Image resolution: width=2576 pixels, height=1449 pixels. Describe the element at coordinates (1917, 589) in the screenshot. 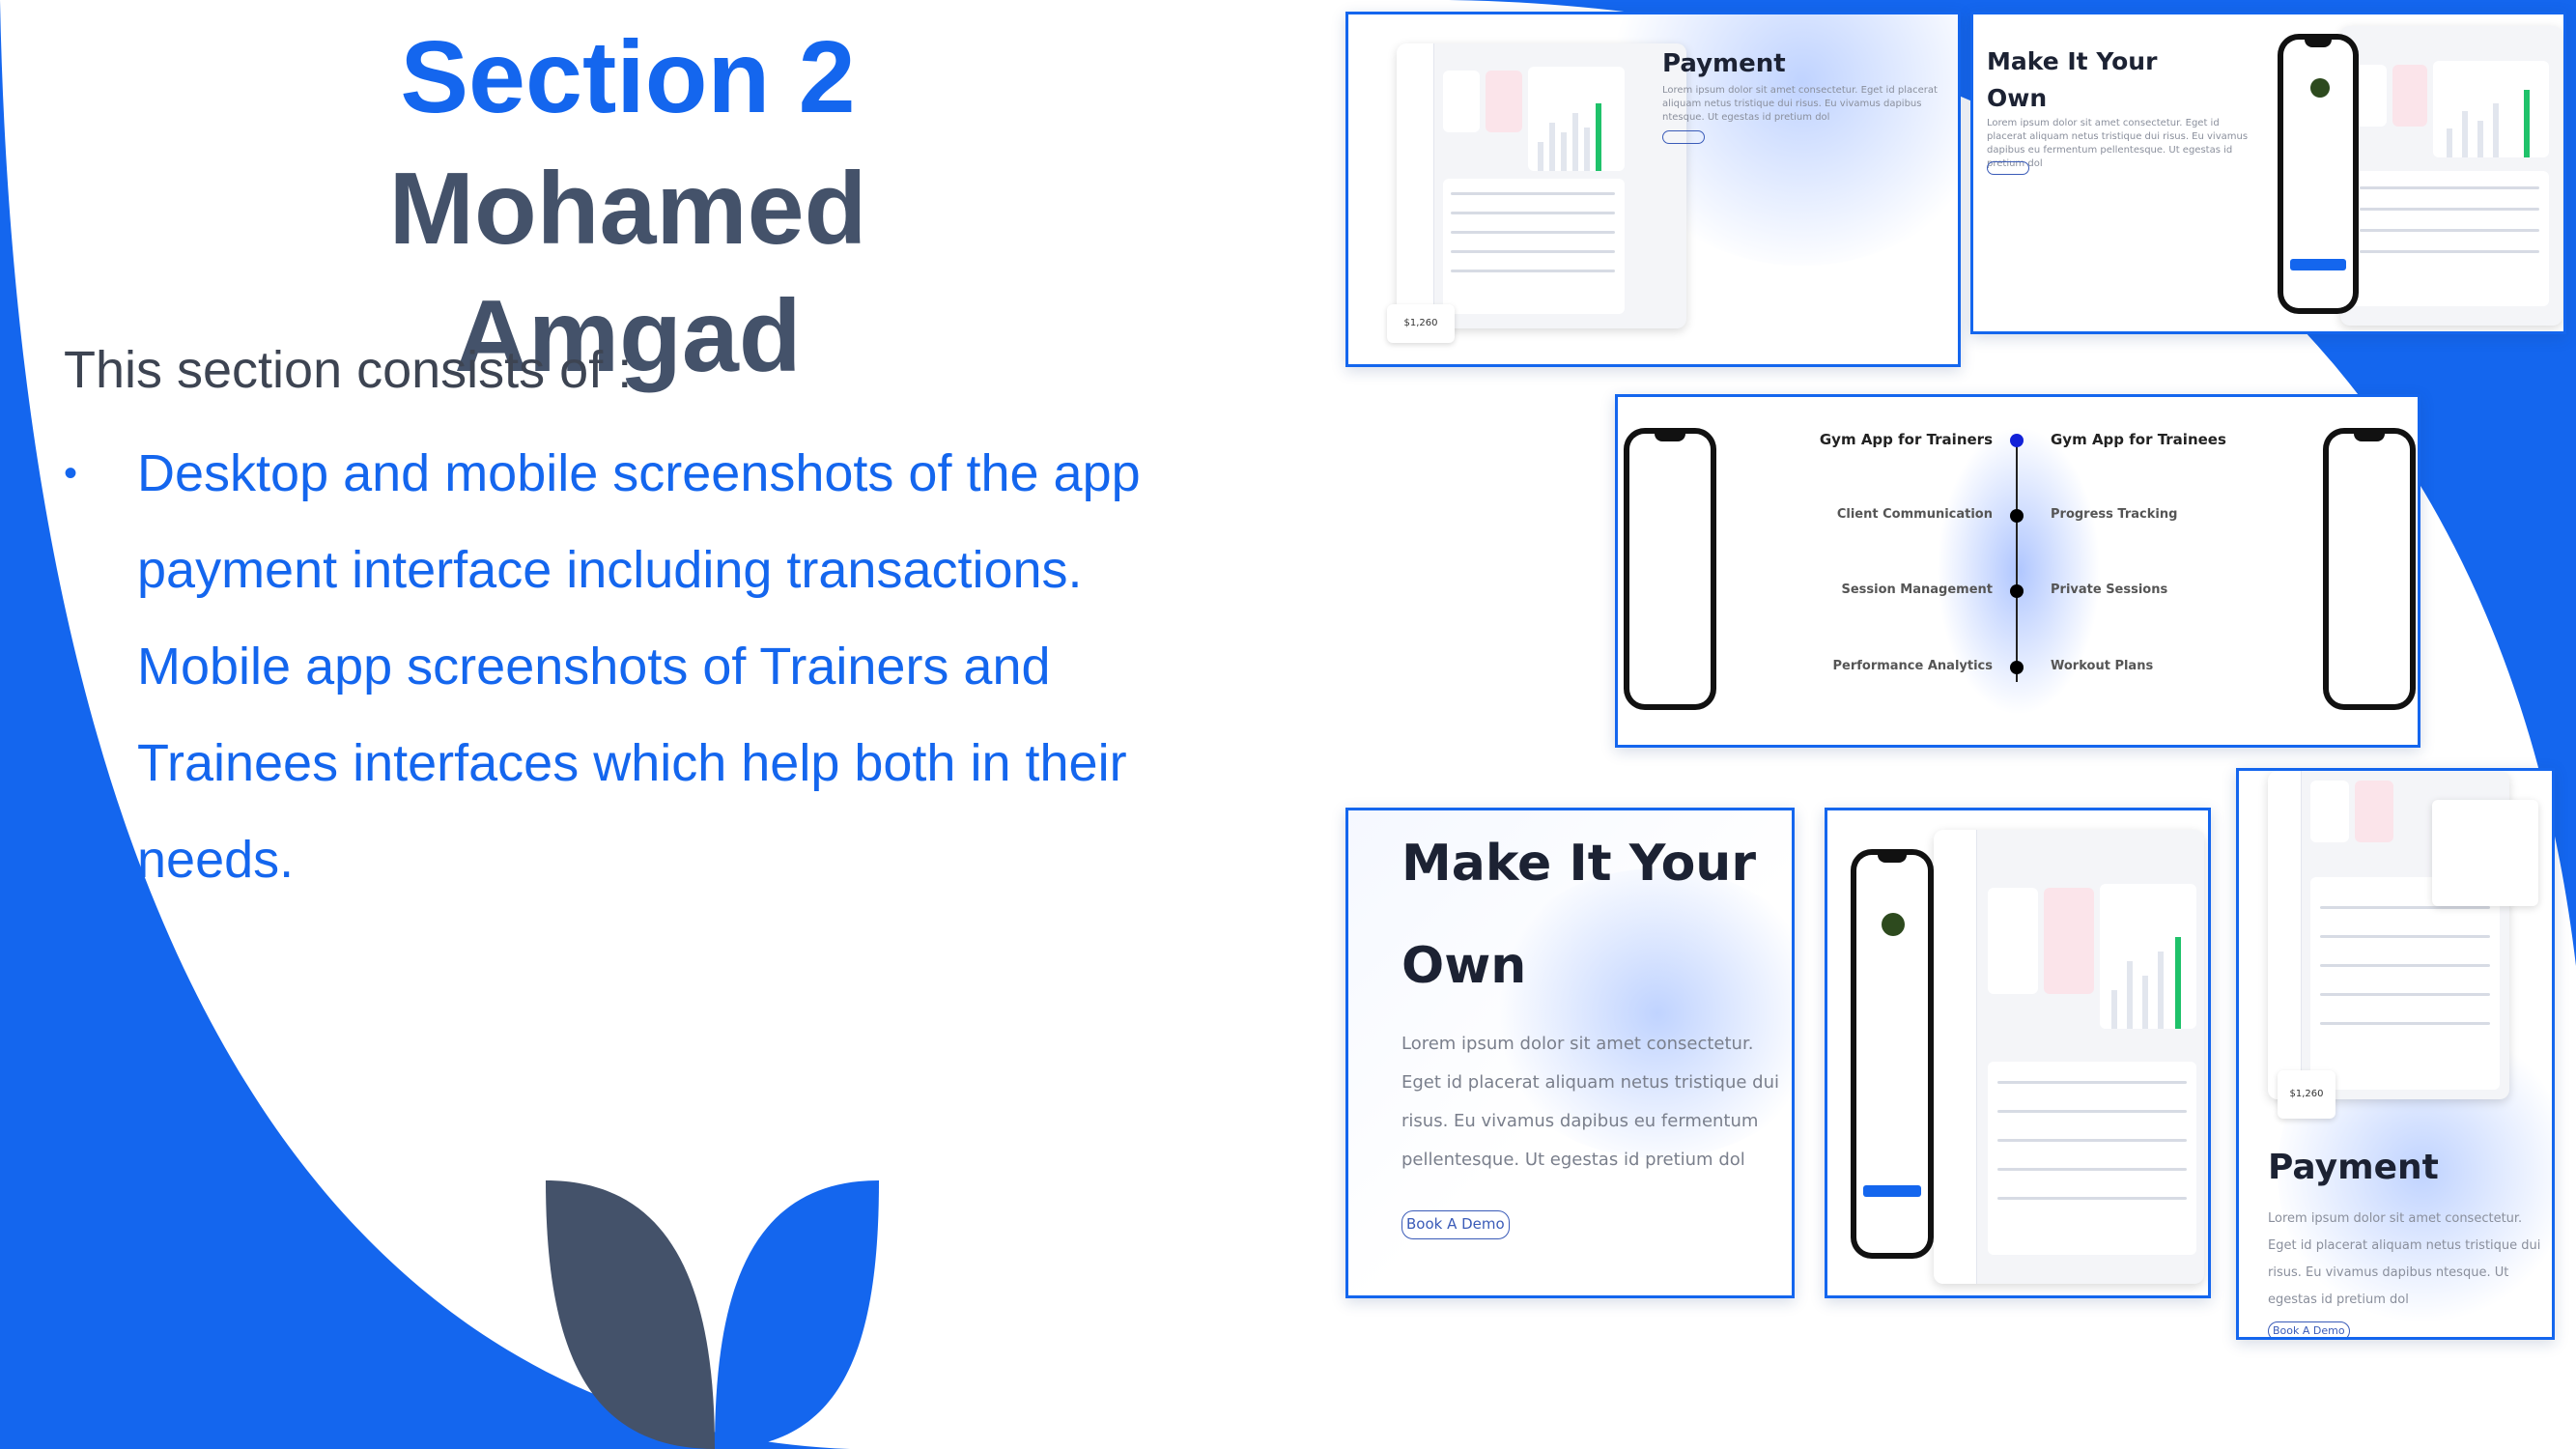

I see `trainer-feature: Session Management` at that location.